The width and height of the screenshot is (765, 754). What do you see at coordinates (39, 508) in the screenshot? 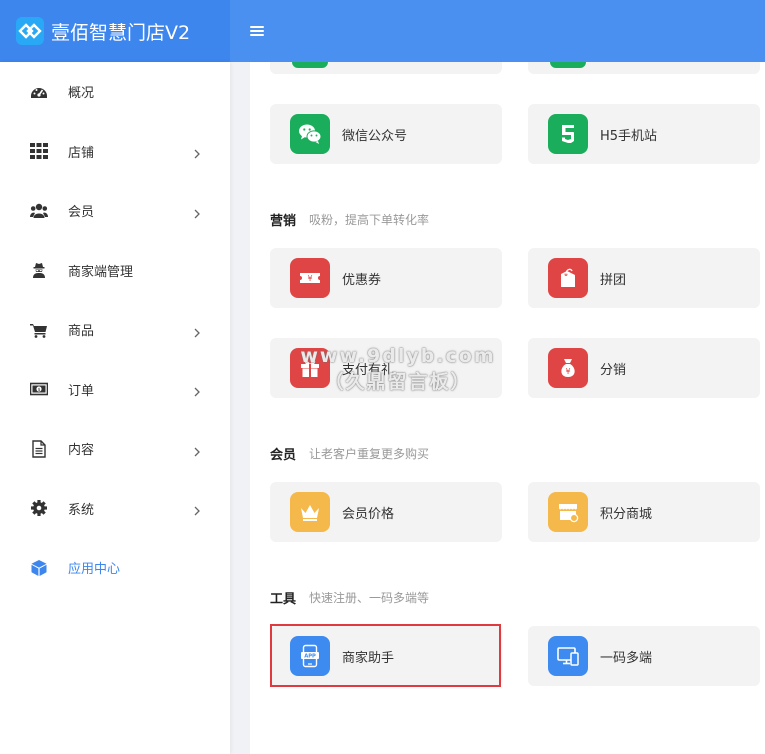
I see `gear-icon` at bounding box center [39, 508].